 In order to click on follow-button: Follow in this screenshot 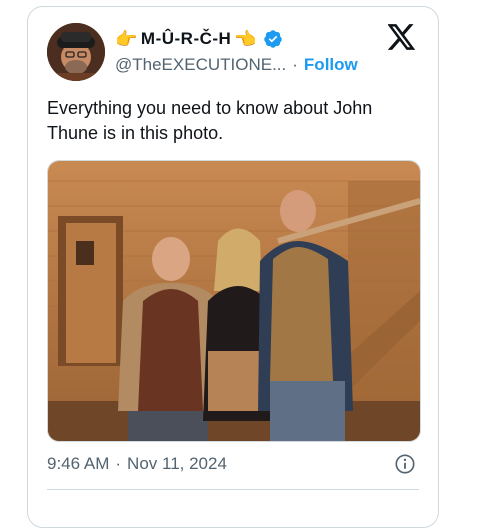, I will do `click(331, 65)`.